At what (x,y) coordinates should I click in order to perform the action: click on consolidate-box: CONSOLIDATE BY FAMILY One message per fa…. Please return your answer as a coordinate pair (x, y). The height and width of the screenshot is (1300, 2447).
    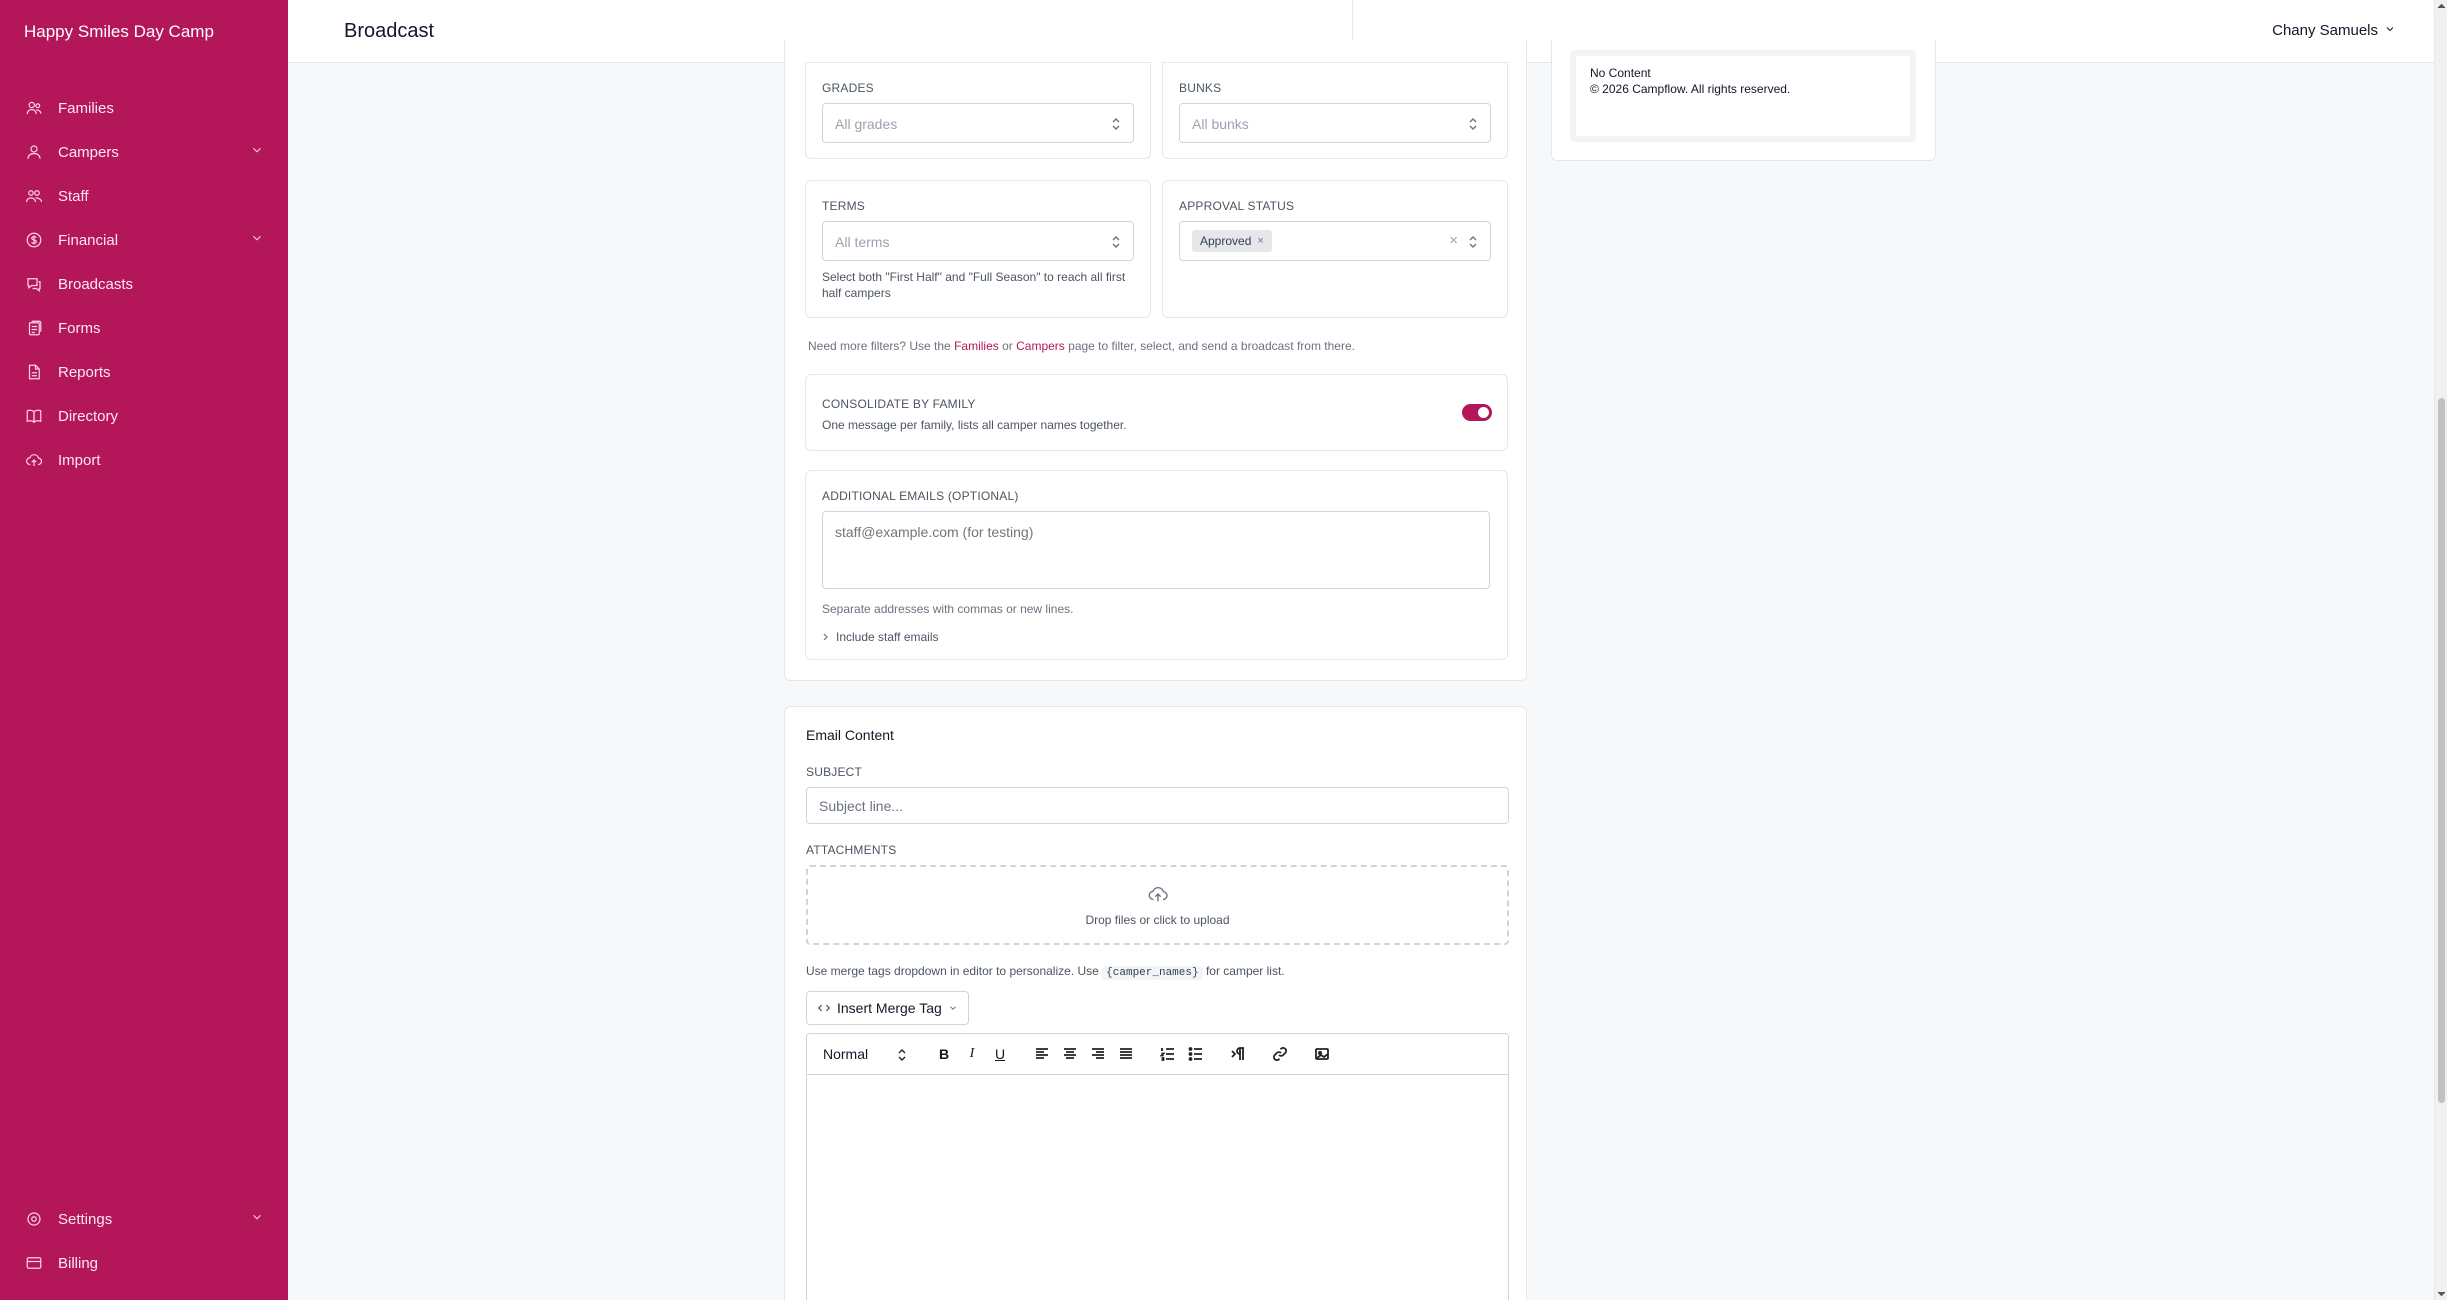
    Looking at the image, I should click on (1156, 412).